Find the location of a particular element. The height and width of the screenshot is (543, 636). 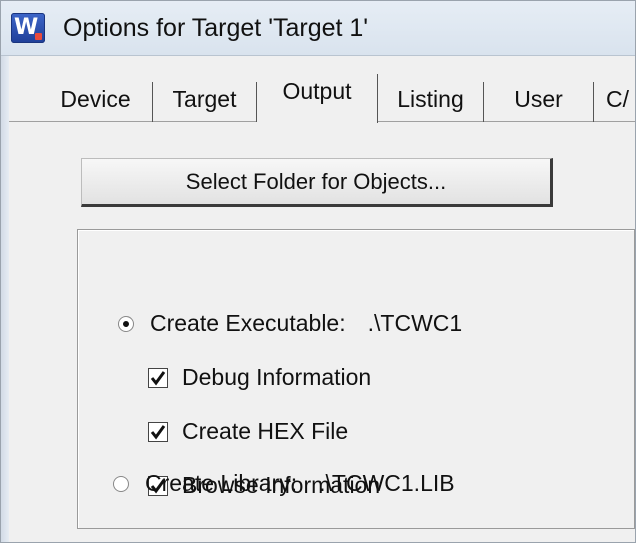

create-library-option: Create Library: .\TCWC1.LIB is located at coordinates (284, 483).